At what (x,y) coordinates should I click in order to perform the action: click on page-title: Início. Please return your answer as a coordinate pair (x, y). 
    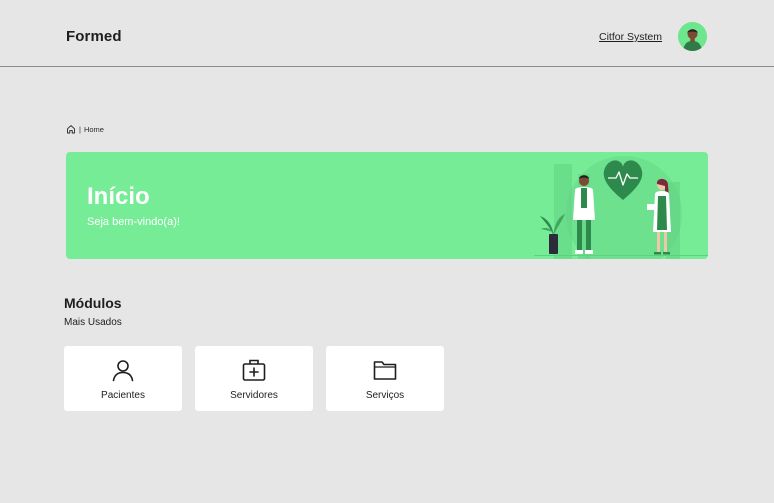
    Looking at the image, I should click on (118, 196).